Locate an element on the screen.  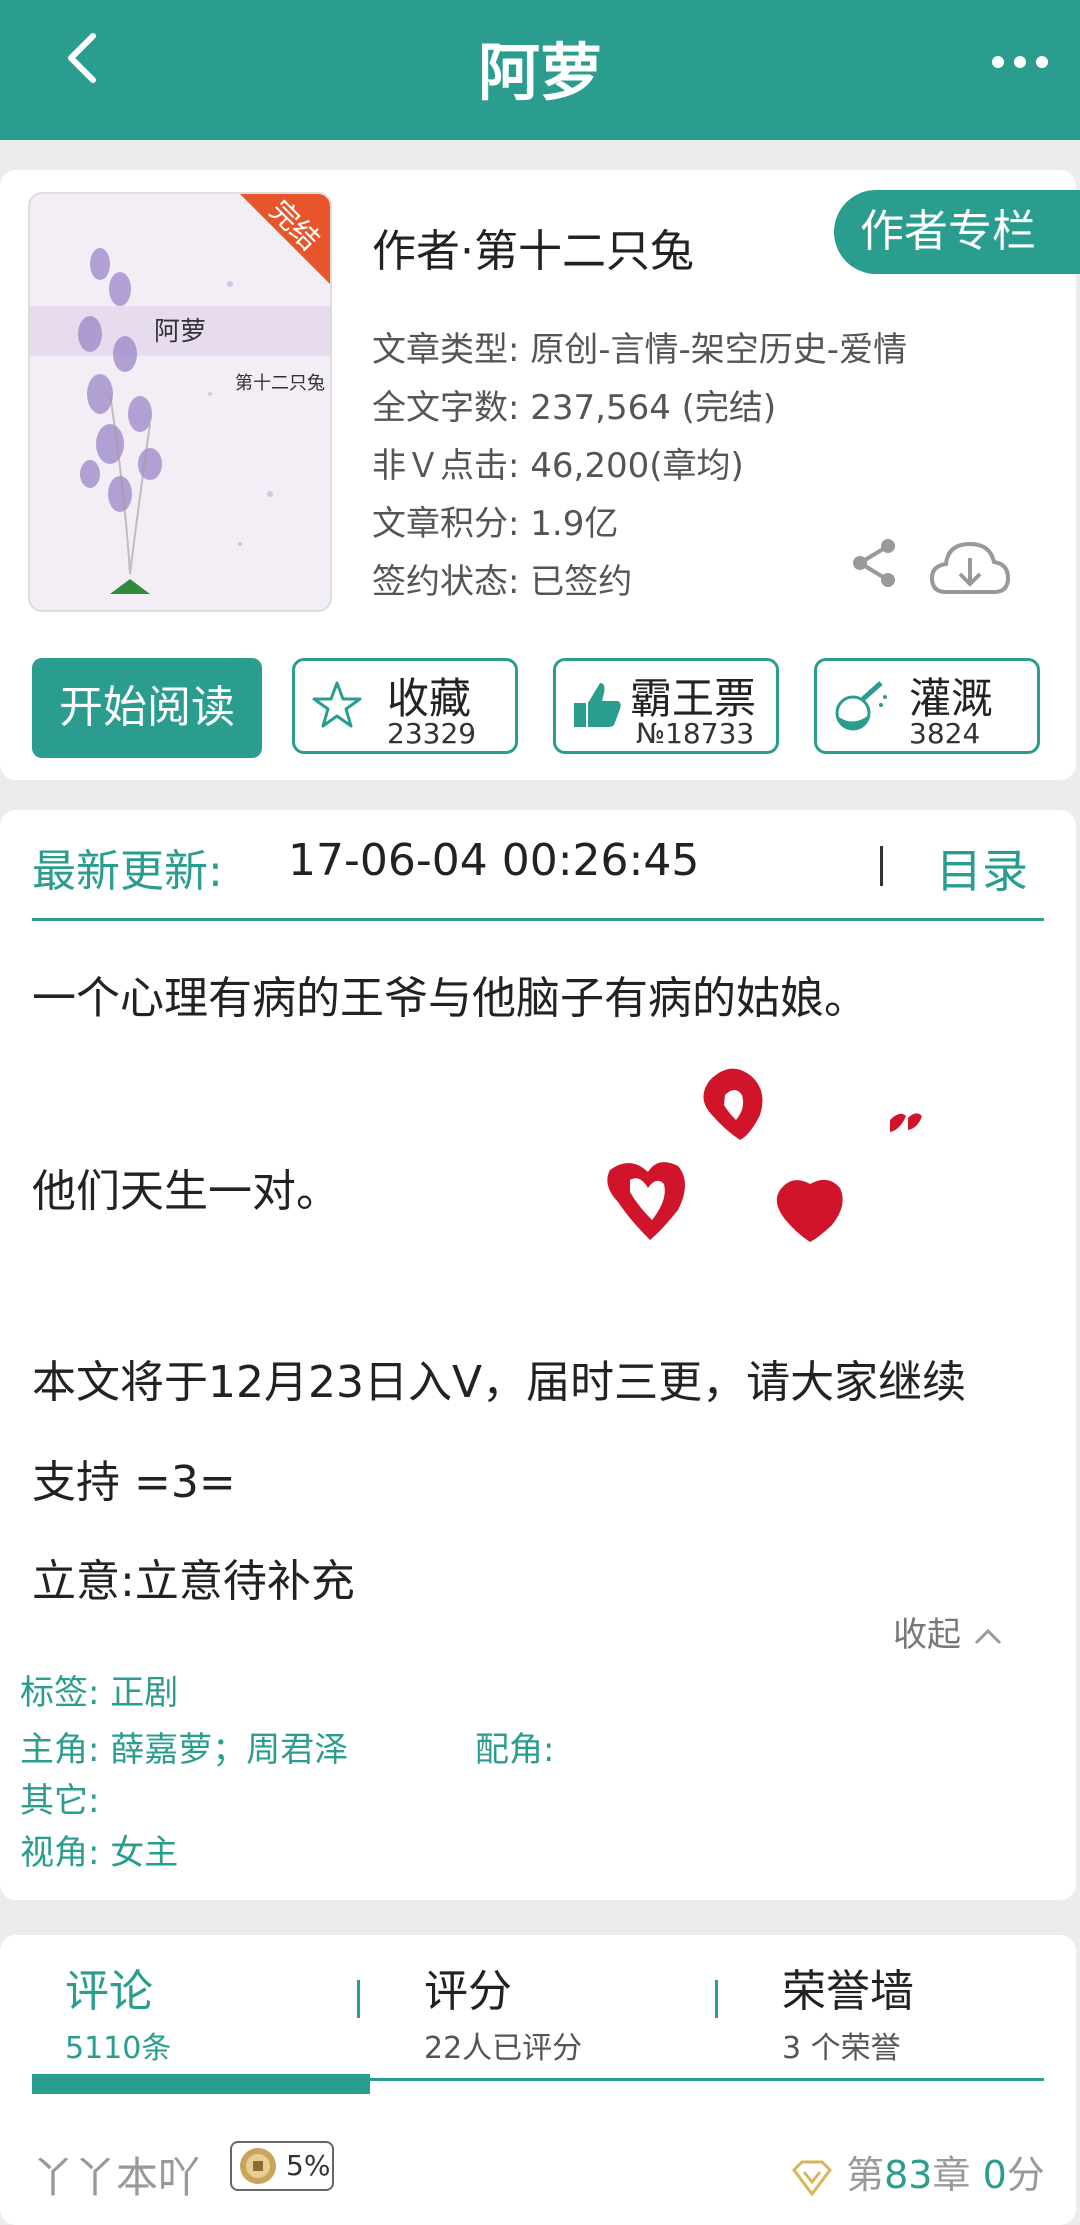
description-line: 一个心理有病的王爷与他脑子有病的姑娘。 is located at coordinates (450, 998).